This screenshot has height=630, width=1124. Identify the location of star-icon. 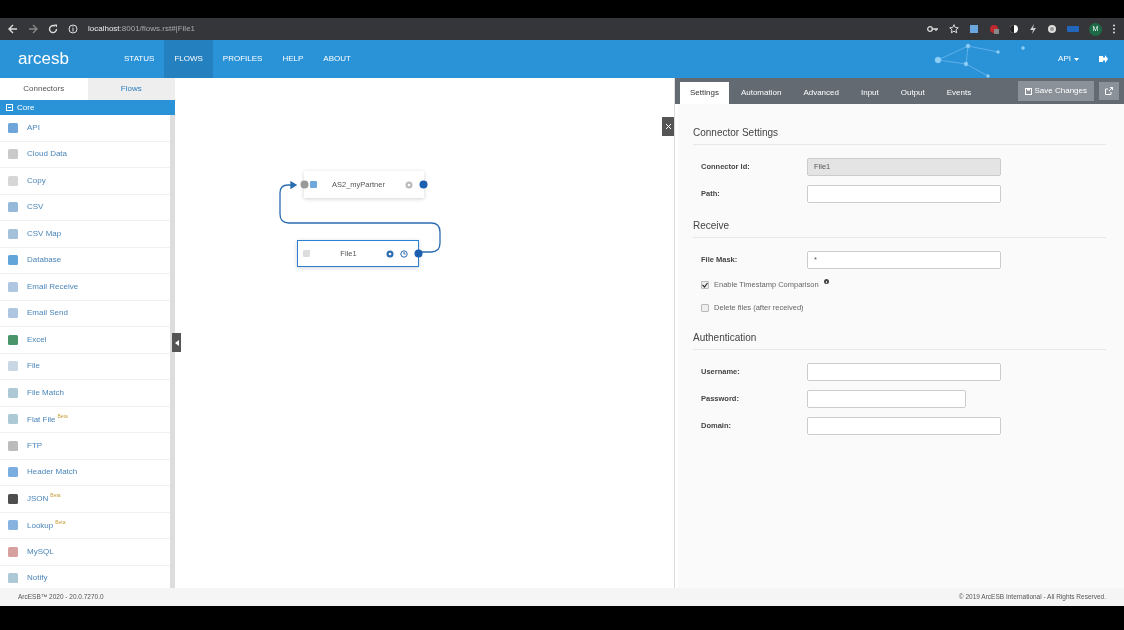
(954, 29).